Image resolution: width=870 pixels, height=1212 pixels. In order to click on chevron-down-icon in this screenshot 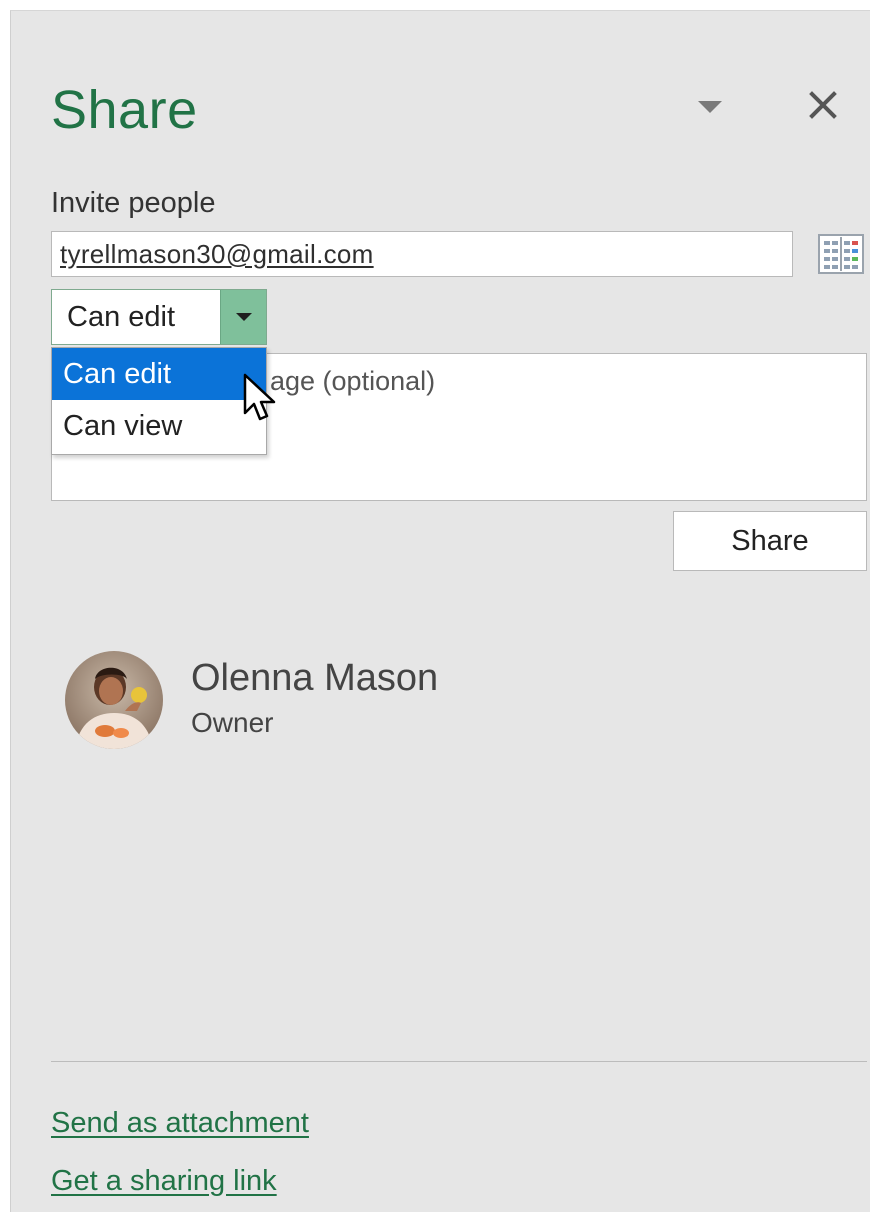, I will do `click(710, 107)`.